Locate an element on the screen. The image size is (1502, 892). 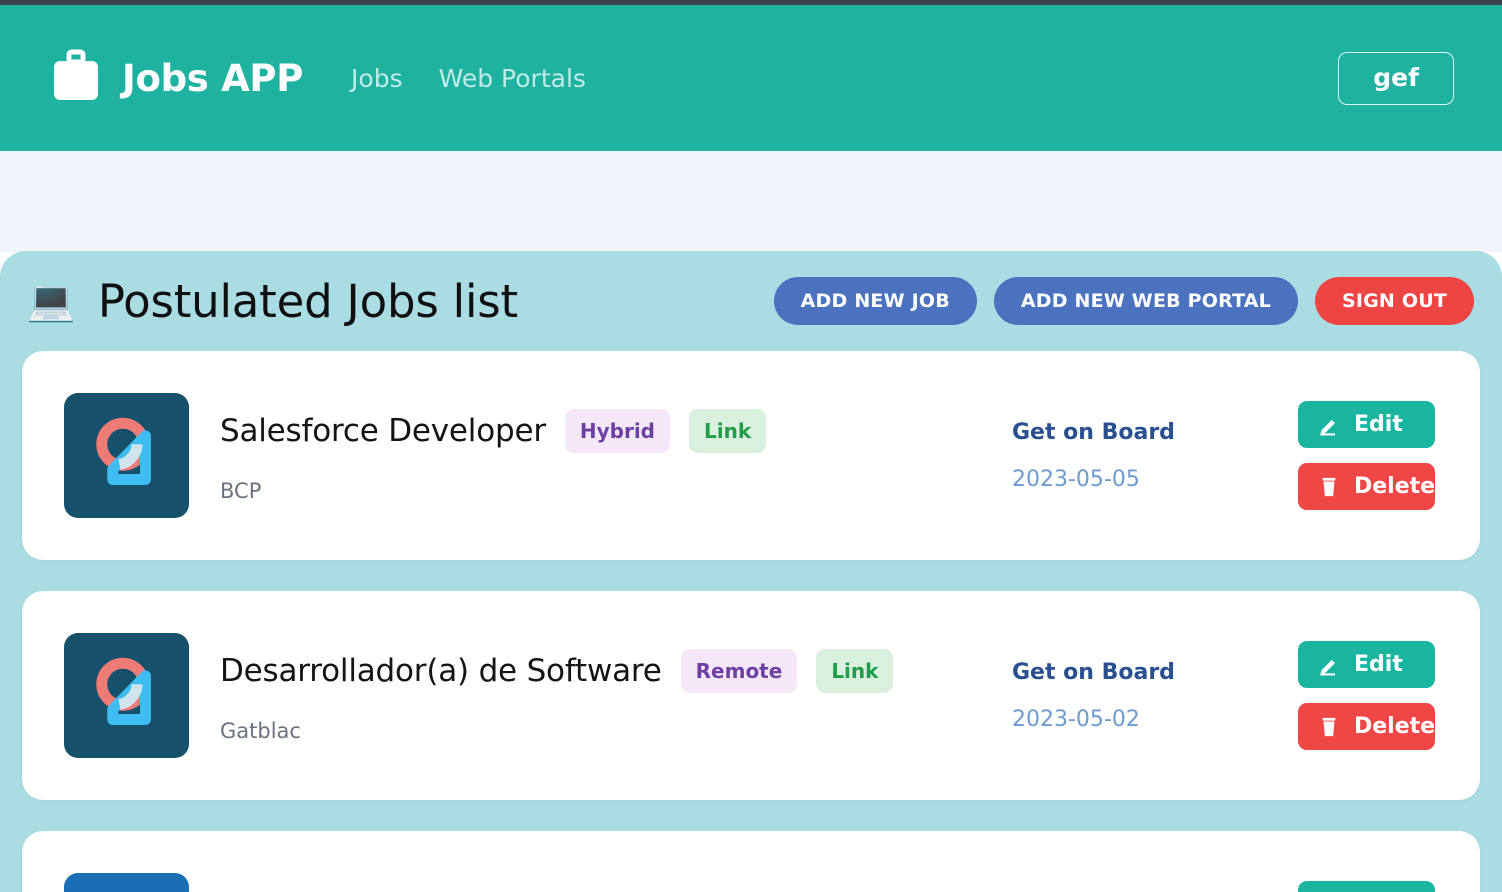
page-actions: ADD NEW JOB ADD NEW WEB PORTAL SIGN OUT is located at coordinates (1123, 301).